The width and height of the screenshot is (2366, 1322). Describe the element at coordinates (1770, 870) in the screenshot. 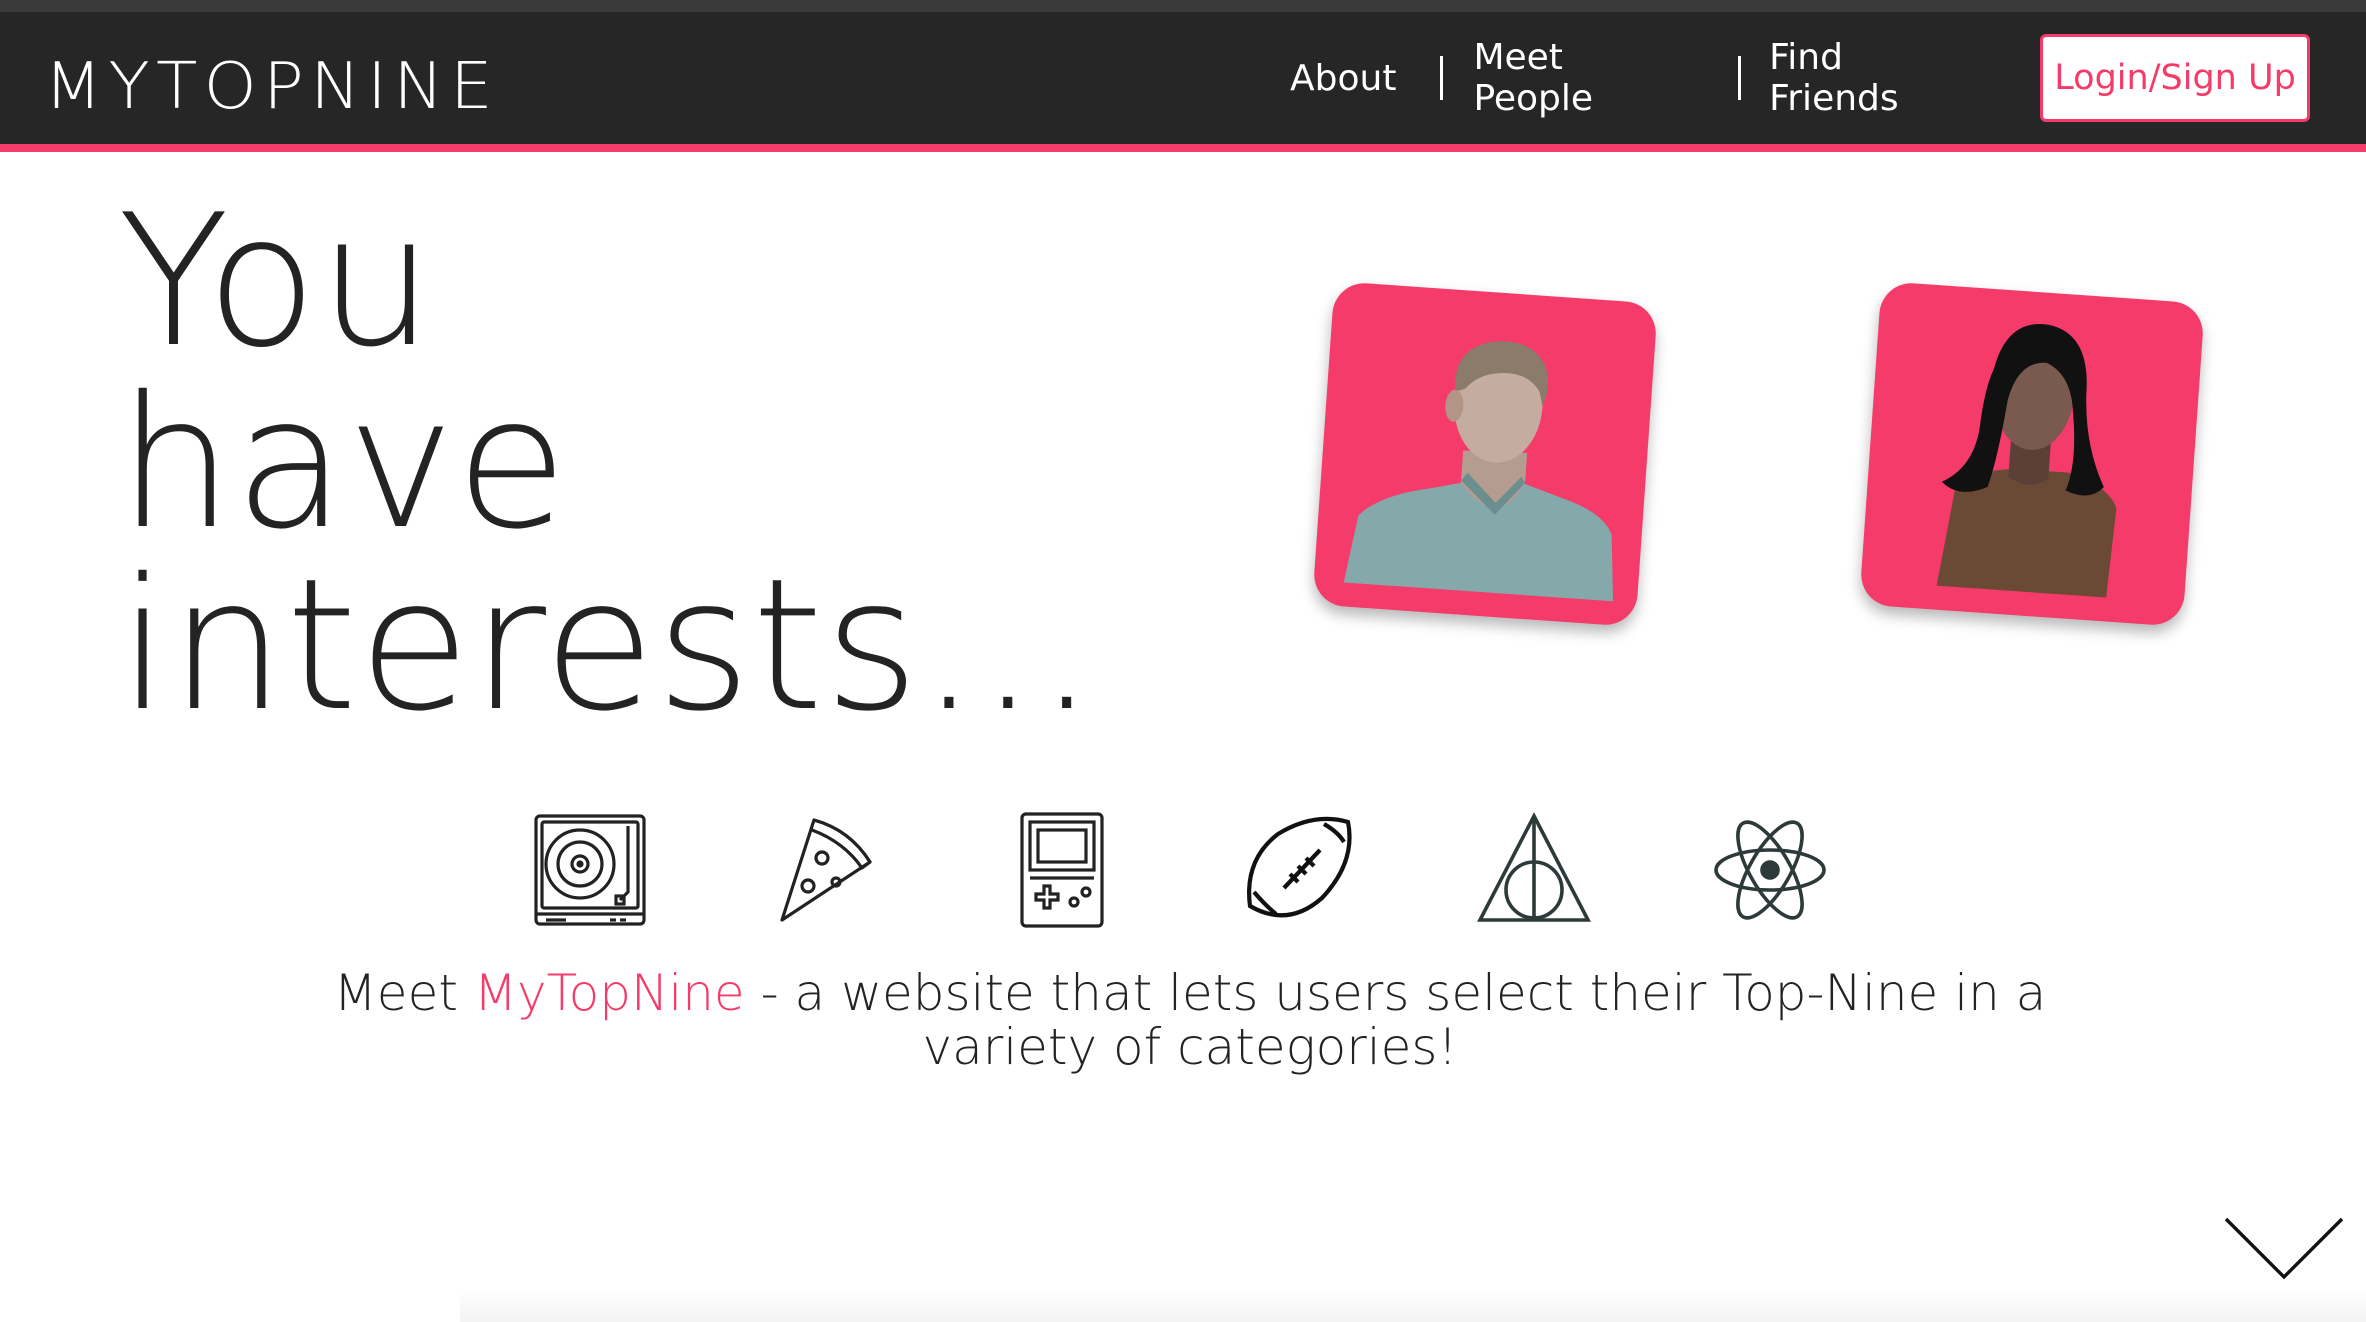

I see `atom-icon` at that location.